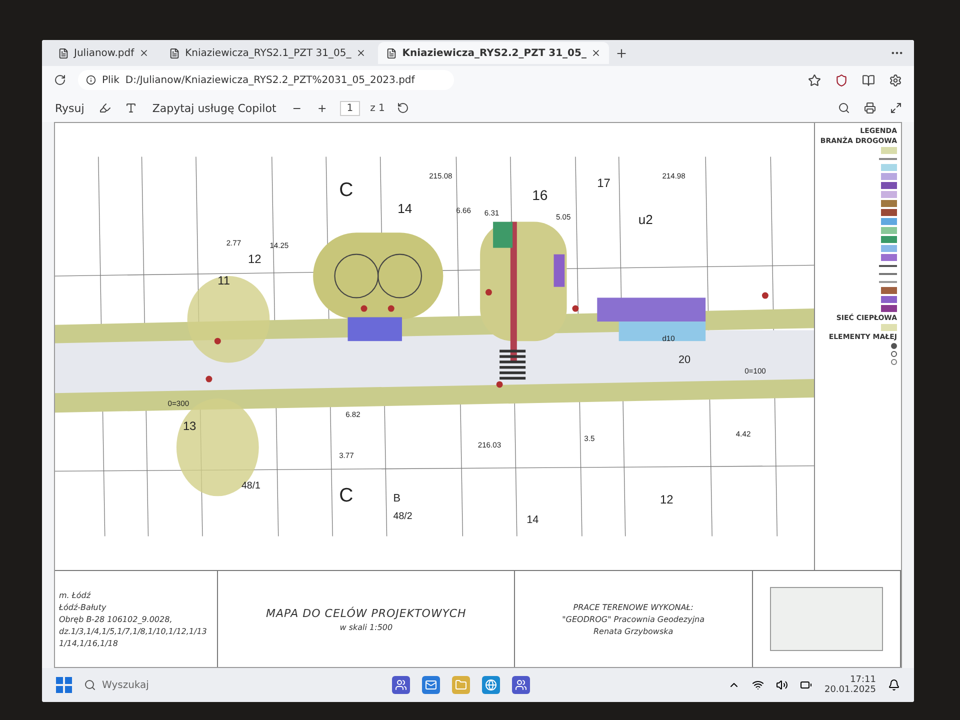  What do you see at coordinates (674, 175) in the screenshot?
I see `map-label: 214.98` at bounding box center [674, 175].